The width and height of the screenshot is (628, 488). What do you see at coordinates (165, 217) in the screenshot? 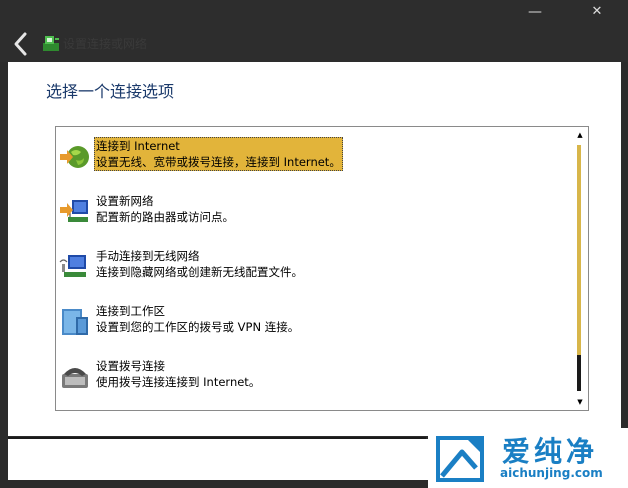
I see `option-description: 配置新的路由器或访问点。` at bounding box center [165, 217].